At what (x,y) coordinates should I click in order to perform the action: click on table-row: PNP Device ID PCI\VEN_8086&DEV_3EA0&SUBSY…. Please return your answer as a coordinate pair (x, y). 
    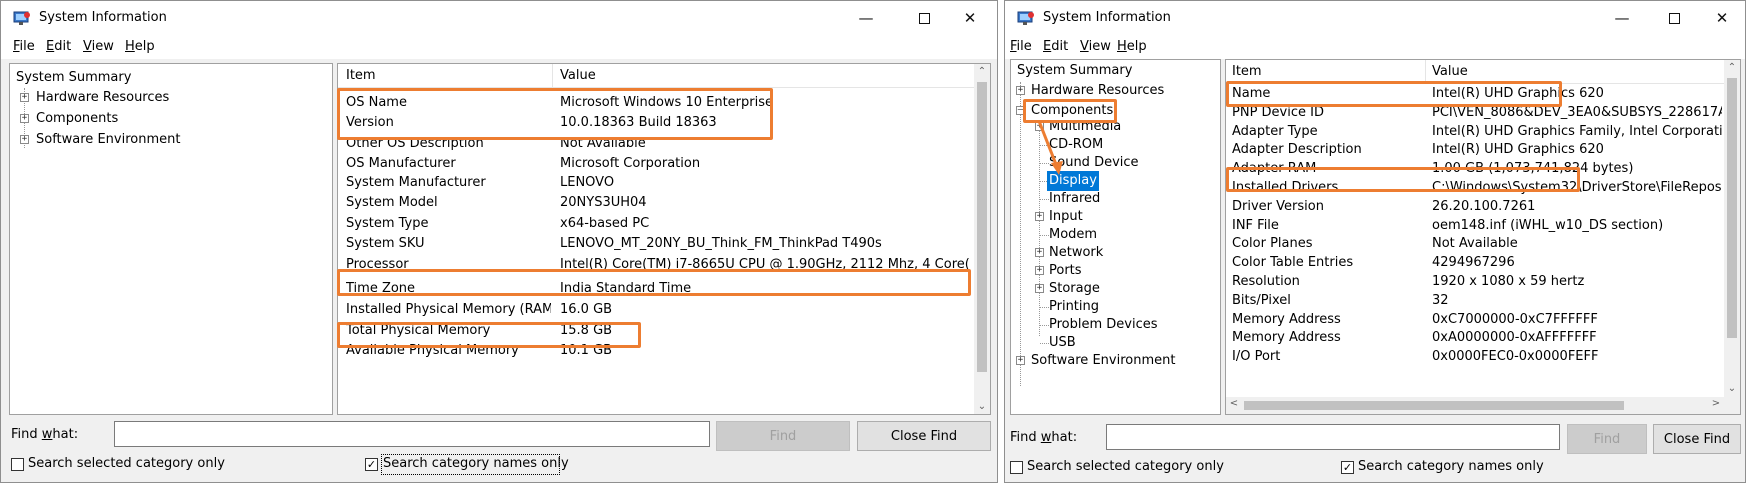
    Looking at the image, I should click on (1475, 113).